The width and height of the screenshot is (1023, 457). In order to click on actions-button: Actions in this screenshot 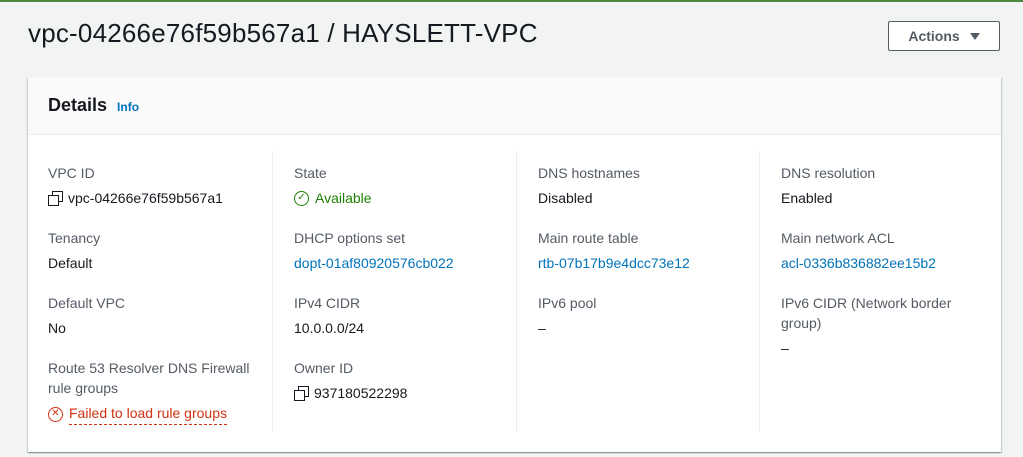, I will do `click(944, 36)`.